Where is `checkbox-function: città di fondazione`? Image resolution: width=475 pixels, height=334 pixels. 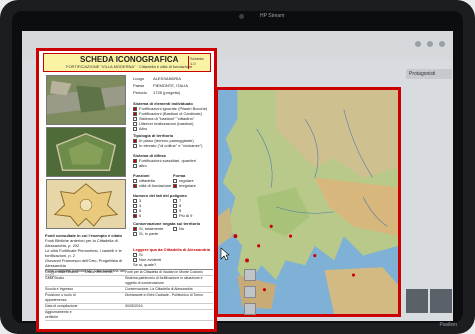 checkbox-function: città di fondazione is located at coordinates (153, 185).